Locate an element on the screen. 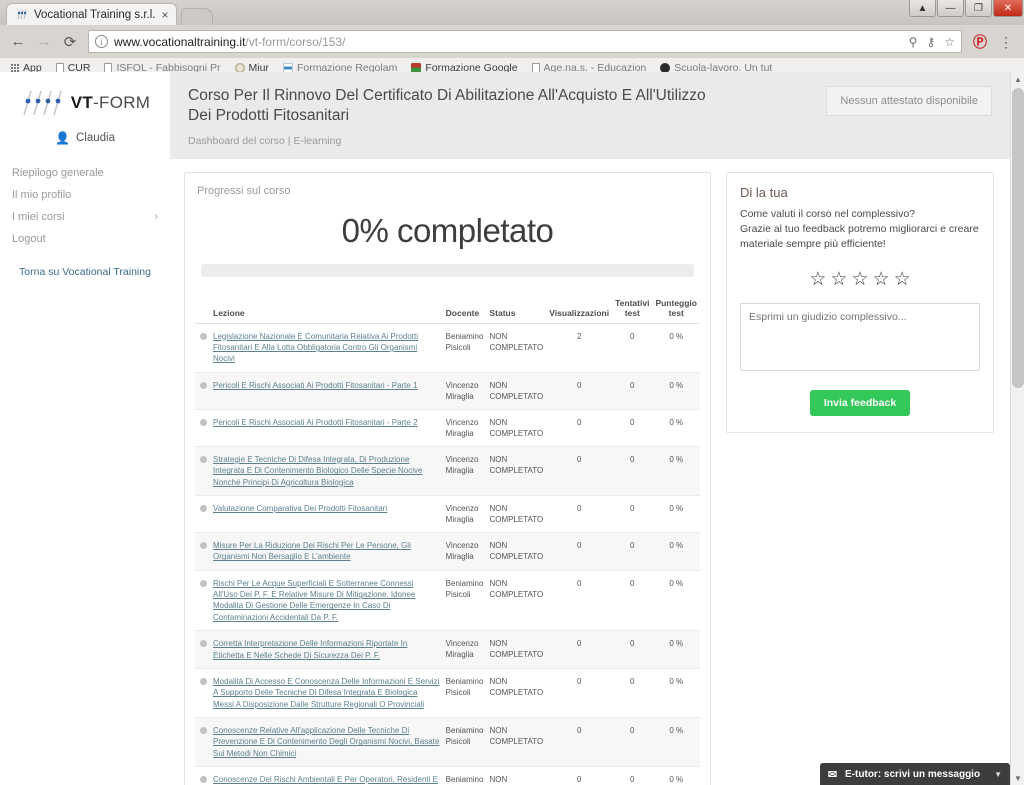 Image resolution: width=1024 pixels, height=785 pixels. scroll-down-arrow: ▼ is located at coordinates (1017, 778).